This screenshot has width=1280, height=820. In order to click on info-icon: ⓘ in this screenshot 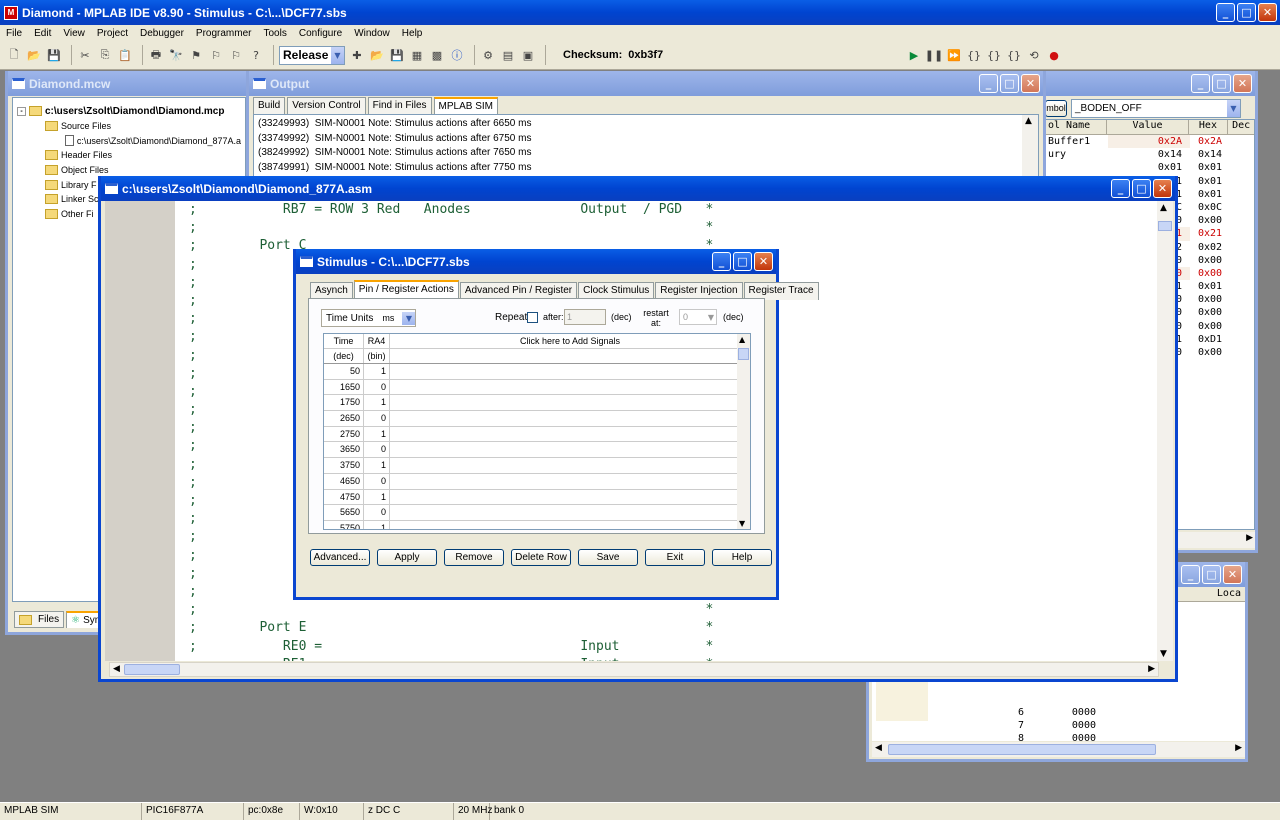, I will do `click(457, 55)`.